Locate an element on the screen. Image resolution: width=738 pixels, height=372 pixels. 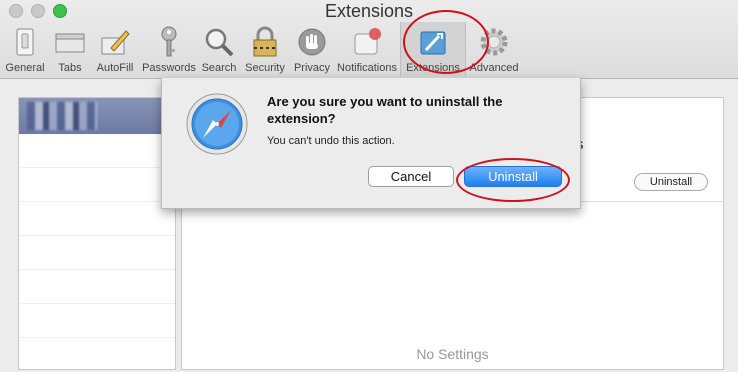
selected-extension-row is located at coordinates (97, 116).